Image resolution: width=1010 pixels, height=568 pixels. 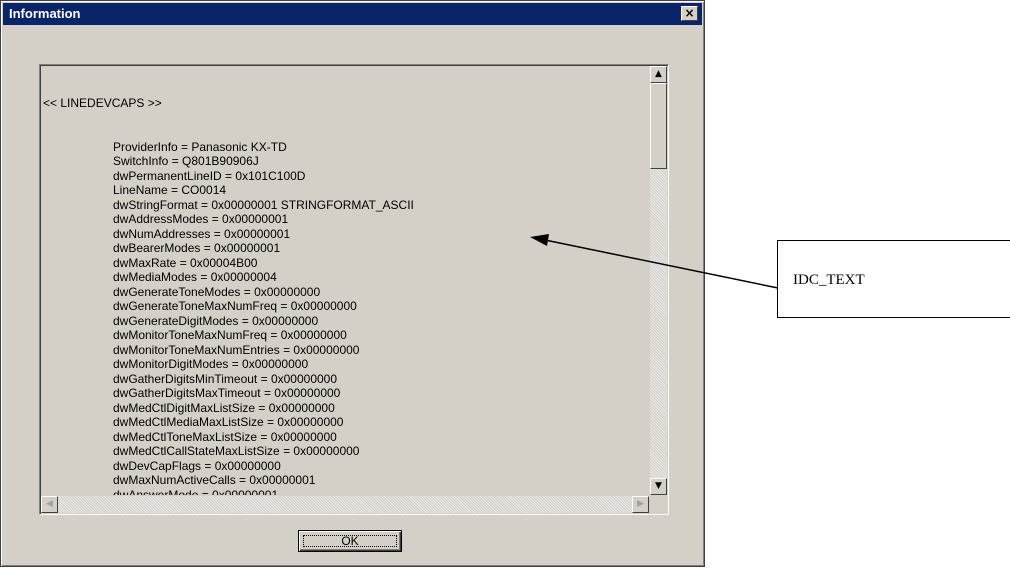 I want to click on annotation-callout: IDC_TEXT, so click(x=893, y=279).